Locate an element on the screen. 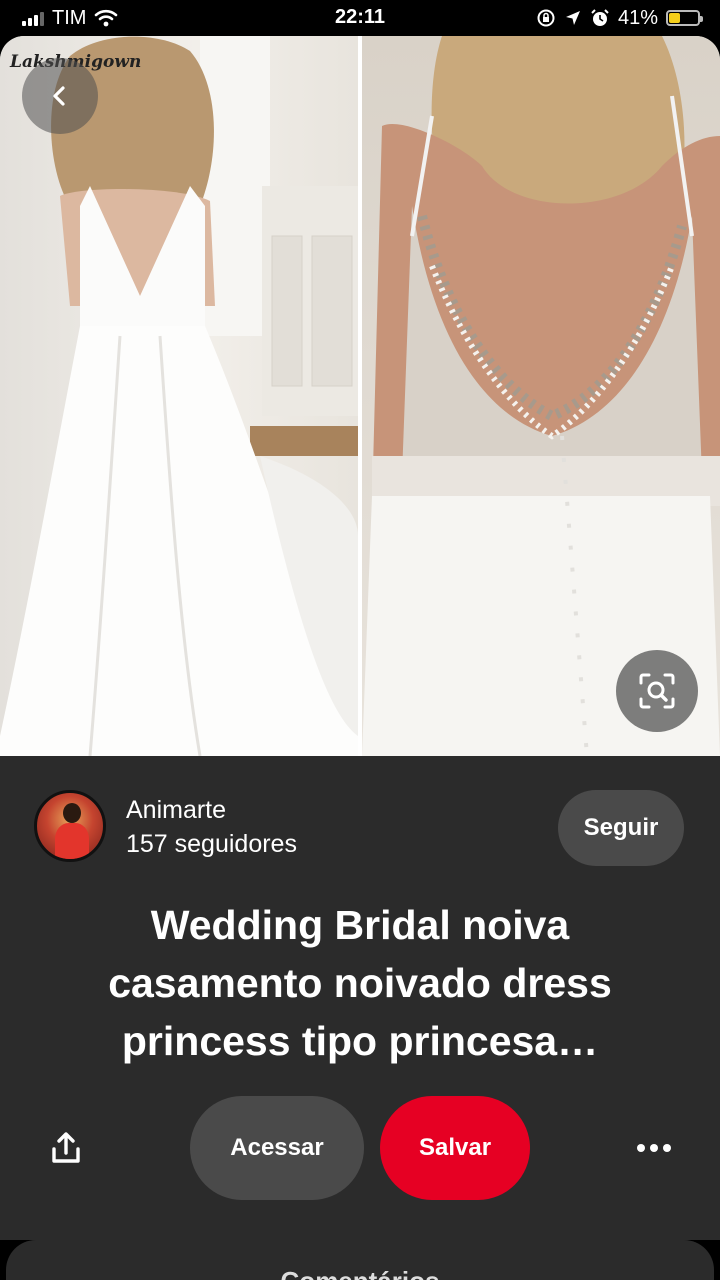 This screenshot has height=1280, width=720. chevron-left-icon is located at coordinates (59, 96).